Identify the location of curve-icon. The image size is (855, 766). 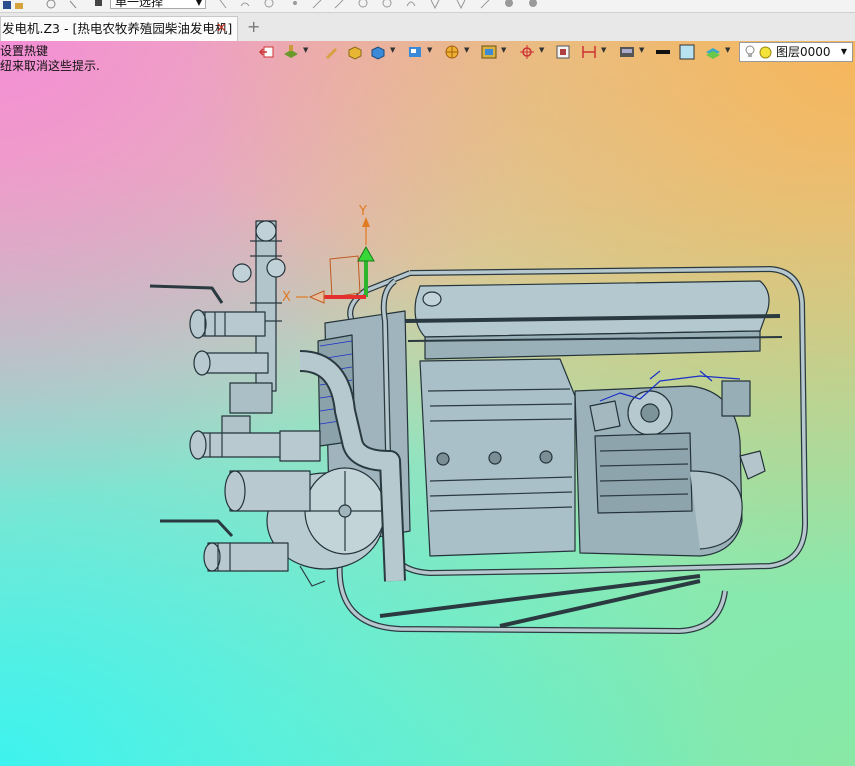
(411, 5).